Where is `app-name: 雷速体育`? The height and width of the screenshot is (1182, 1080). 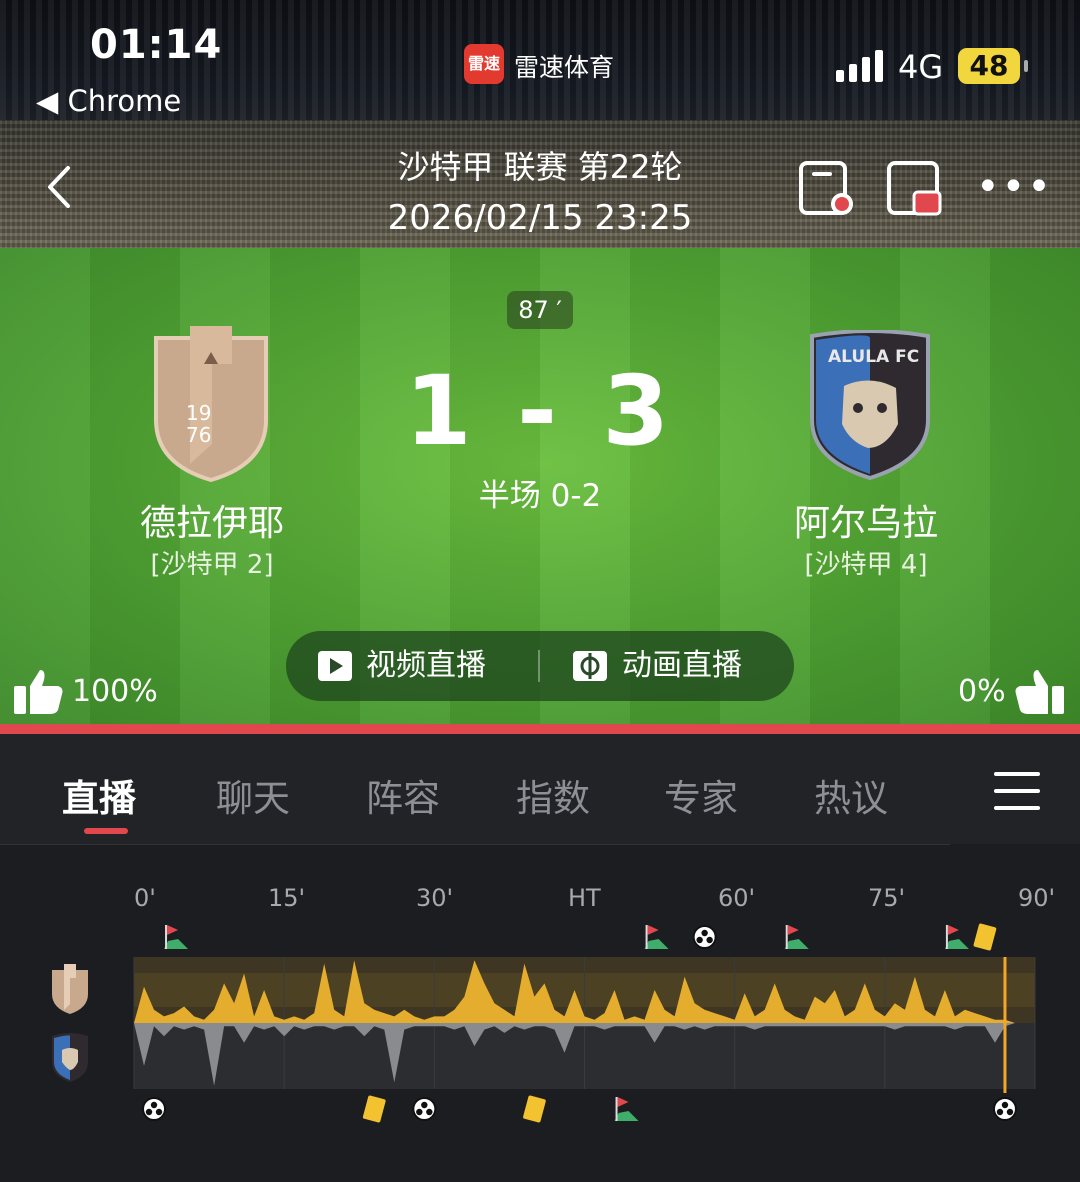
app-name: 雷速体育 is located at coordinates (564, 67).